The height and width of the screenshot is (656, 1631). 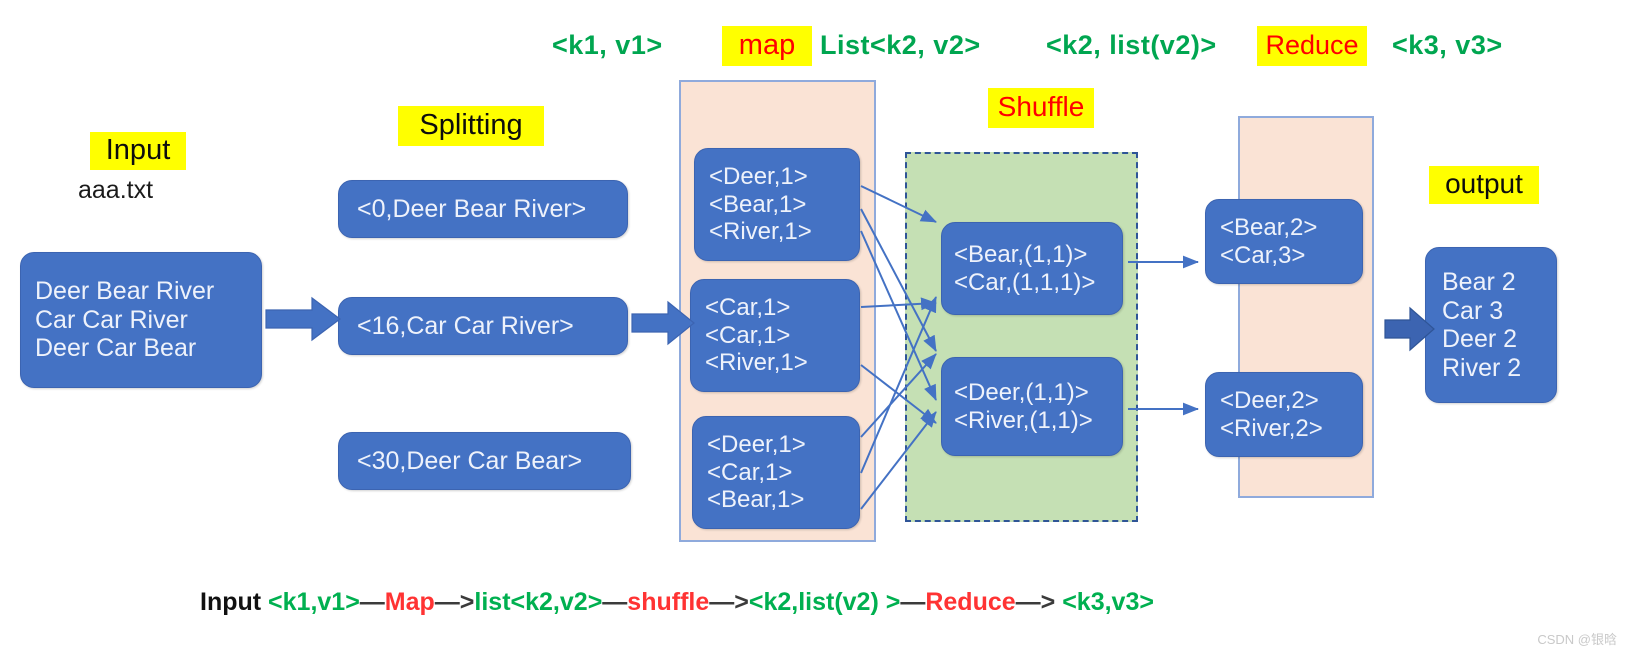 I want to click on splitting-box: <16,Car Car River>, so click(x=483, y=326).